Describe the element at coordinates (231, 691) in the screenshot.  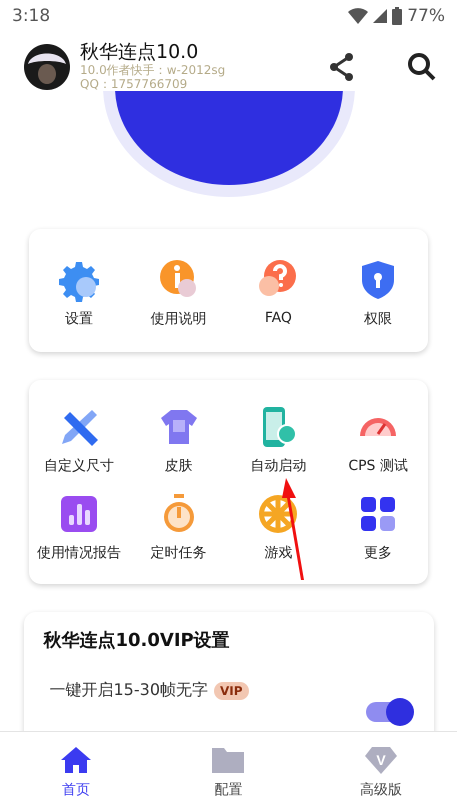
I see `vip-tag: VIP` at that location.